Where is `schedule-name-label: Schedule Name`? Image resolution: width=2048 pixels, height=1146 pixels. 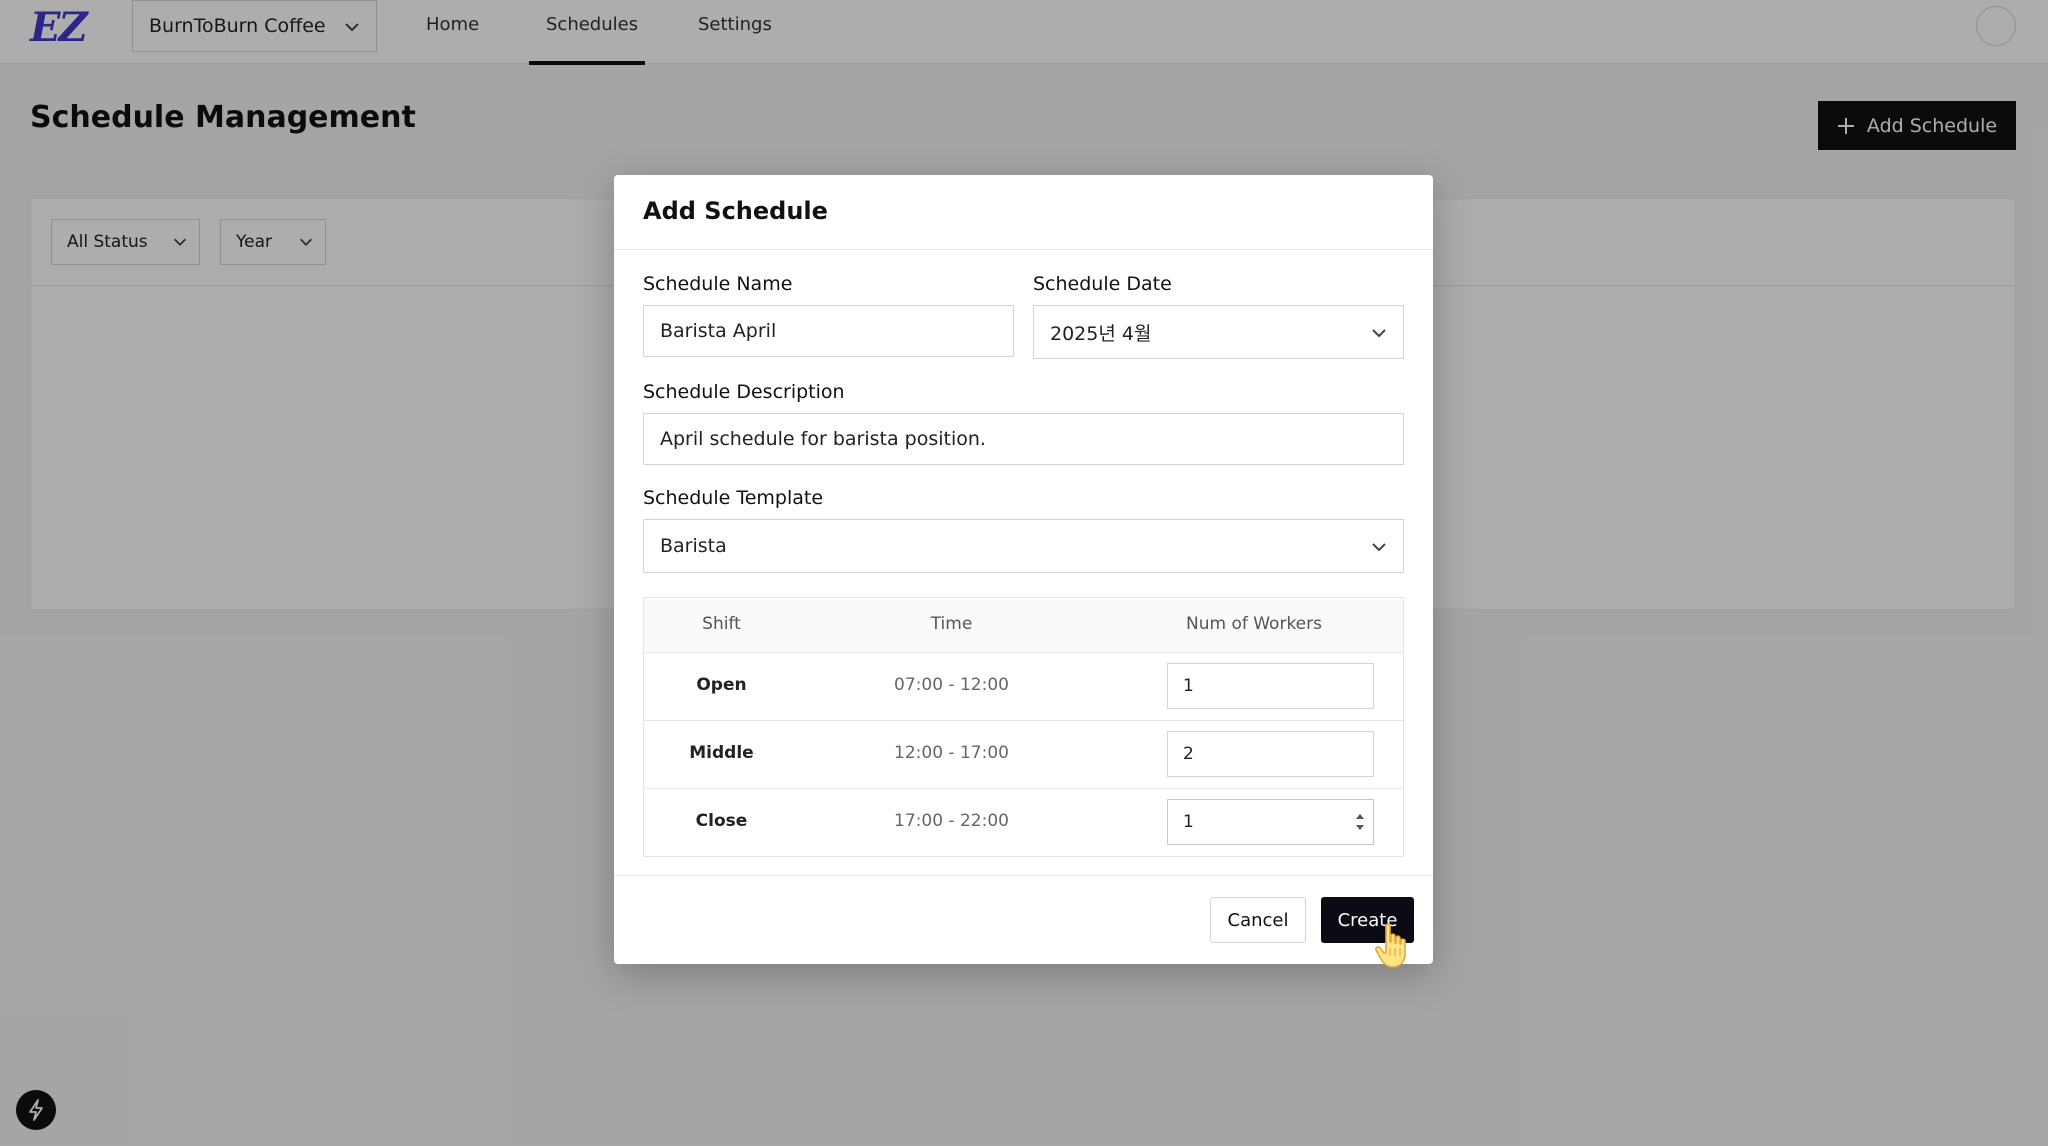
schedule-name-label: Schedule Name is located at coordinates (718, 284).